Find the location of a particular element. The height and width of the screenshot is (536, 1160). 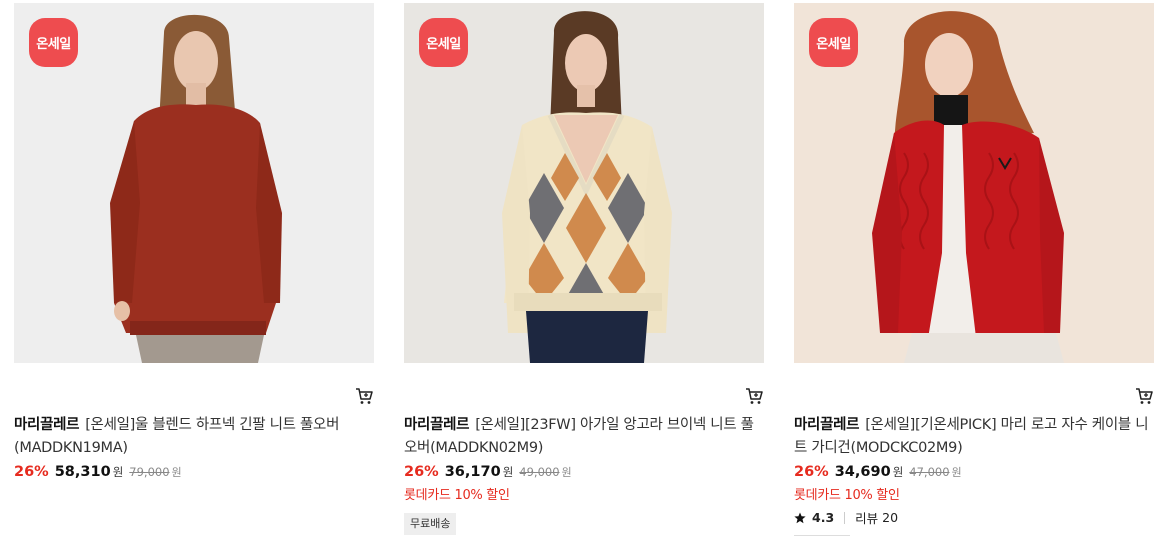

sale-price: 36,170 is located at coordinates (472, 472).